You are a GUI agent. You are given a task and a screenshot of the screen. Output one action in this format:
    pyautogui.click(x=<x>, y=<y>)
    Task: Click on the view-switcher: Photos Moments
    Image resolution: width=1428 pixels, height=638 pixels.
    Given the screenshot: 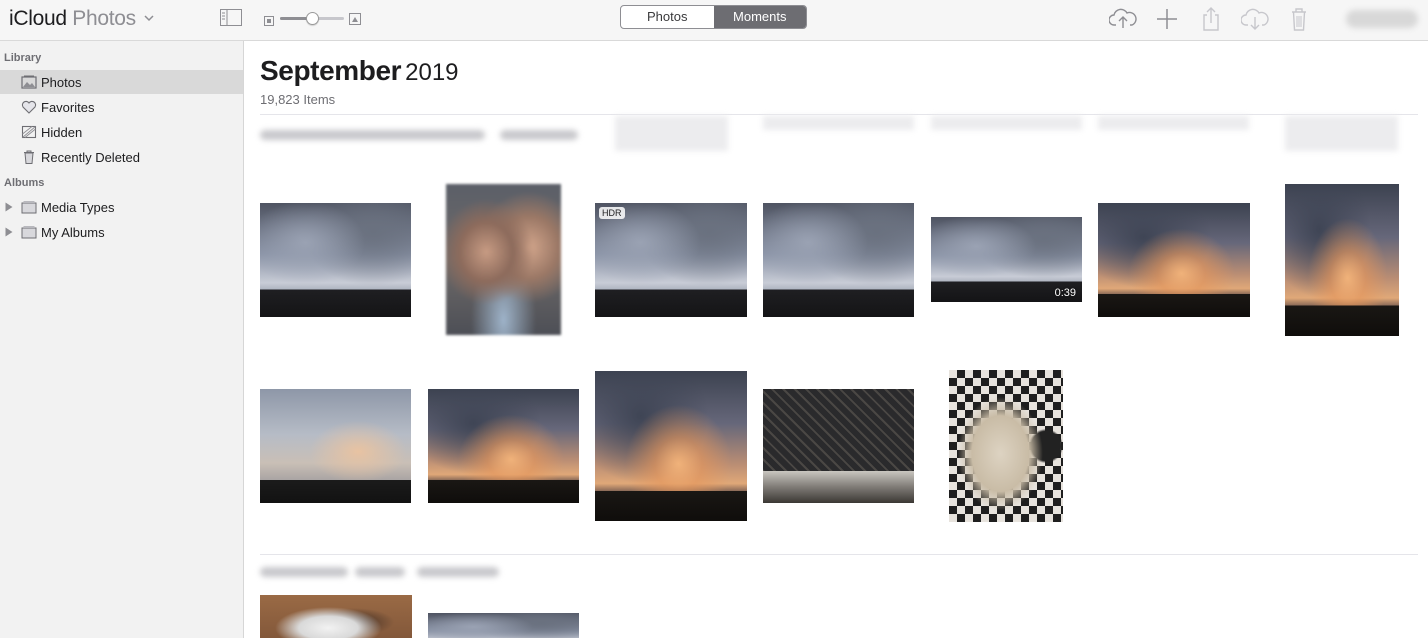 What is the action you would take?
    pyautogui.click(x=713, y=17)
    